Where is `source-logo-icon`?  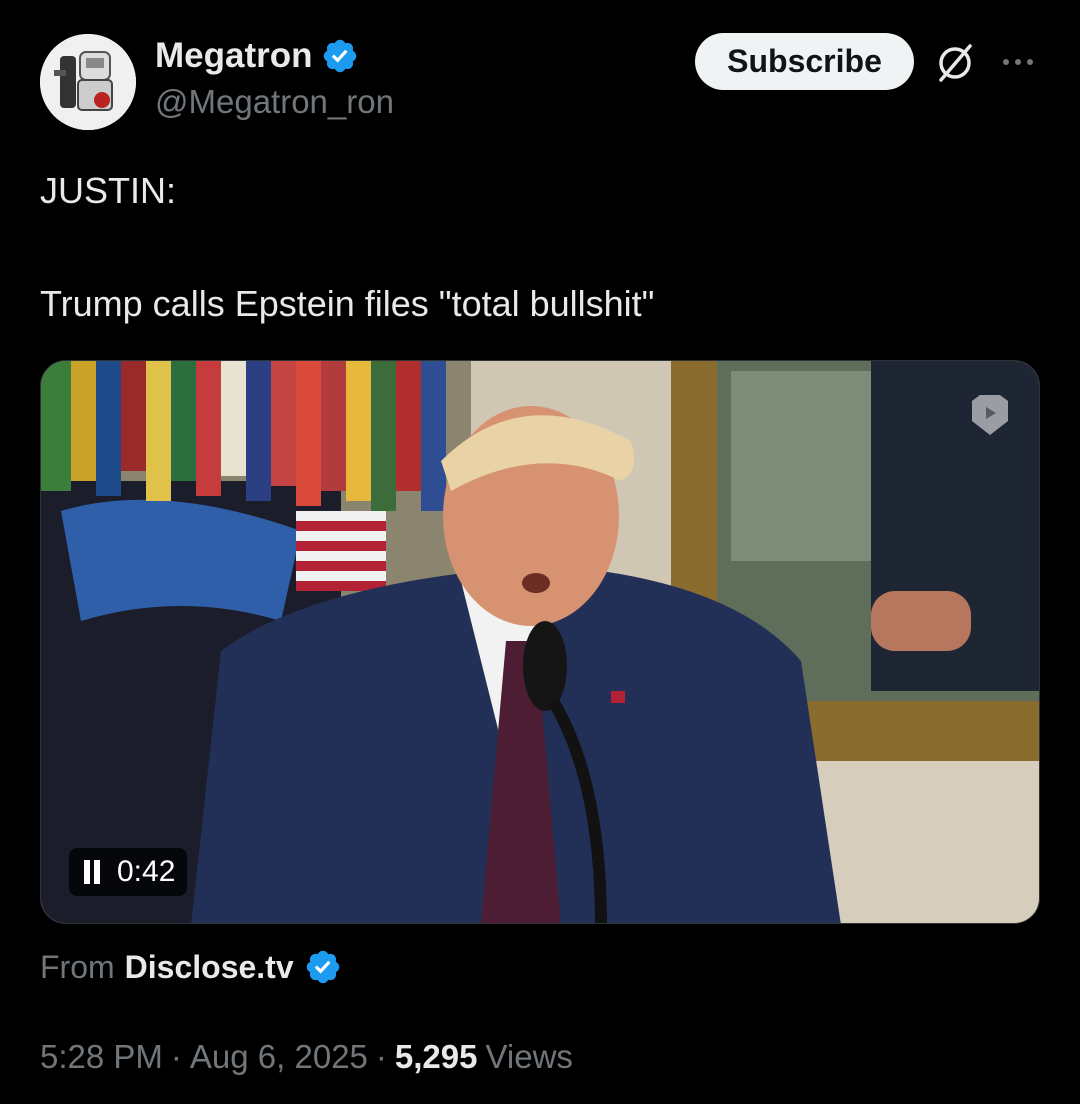 source-logo-icon is located at coordinates (990, 415).